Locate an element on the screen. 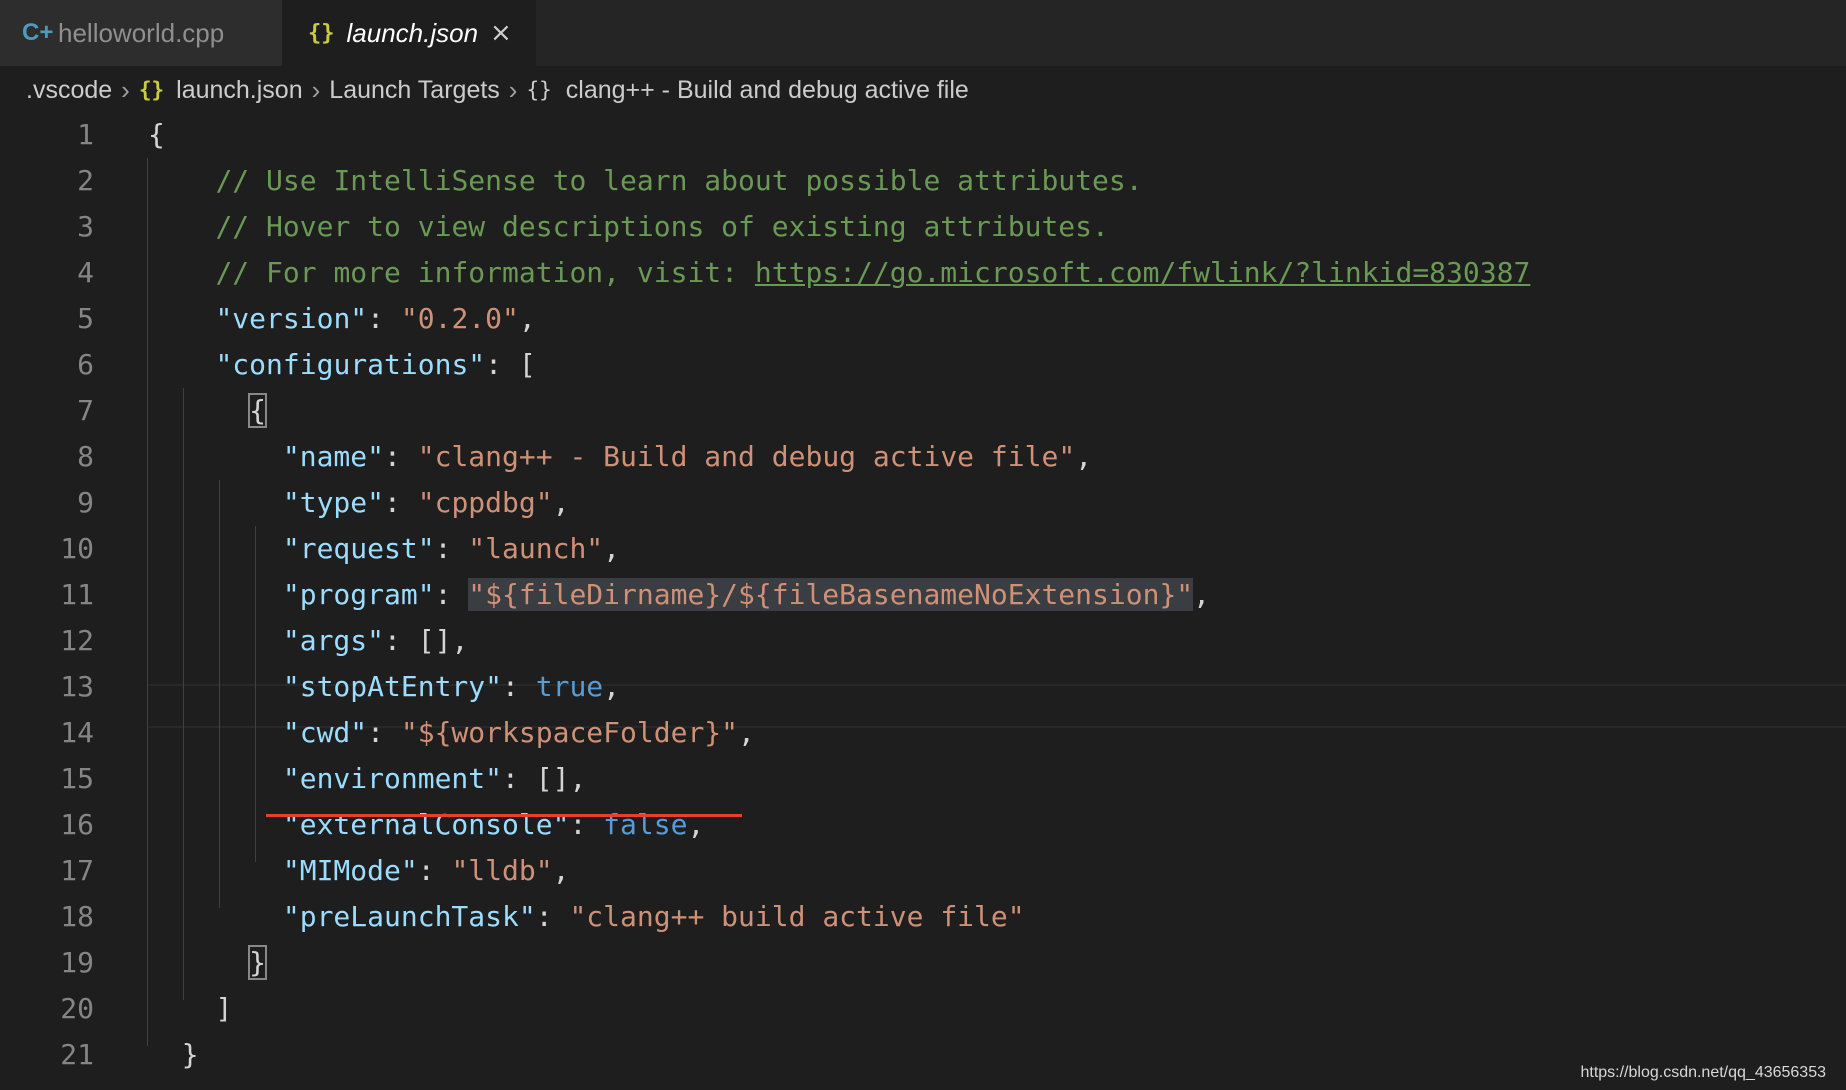  code-line: 19 } is located at coordinates (923, 963).